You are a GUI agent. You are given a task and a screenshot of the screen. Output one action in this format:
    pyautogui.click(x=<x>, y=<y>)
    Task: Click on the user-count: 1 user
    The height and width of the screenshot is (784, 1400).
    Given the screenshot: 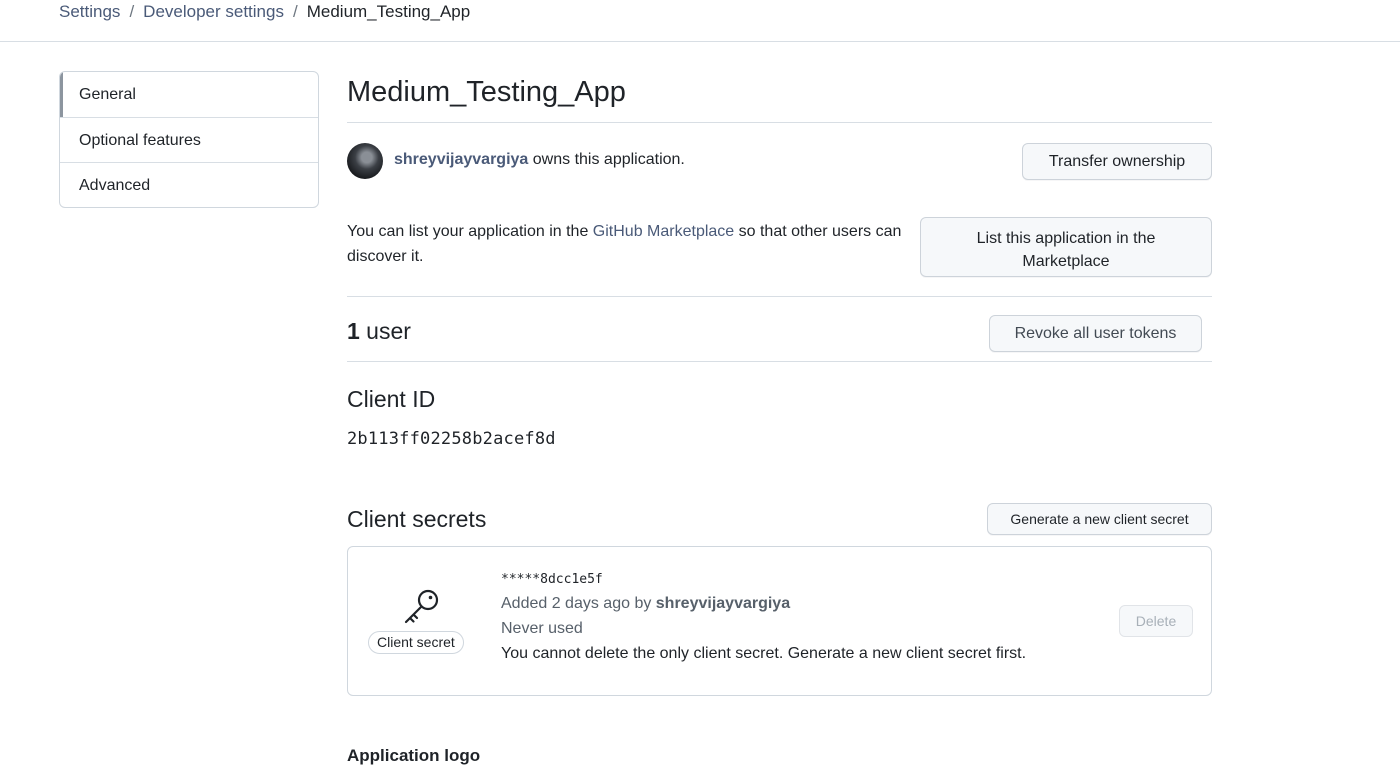 What is the action you would take?
    pyautogui.click(x=379, y=331)
    